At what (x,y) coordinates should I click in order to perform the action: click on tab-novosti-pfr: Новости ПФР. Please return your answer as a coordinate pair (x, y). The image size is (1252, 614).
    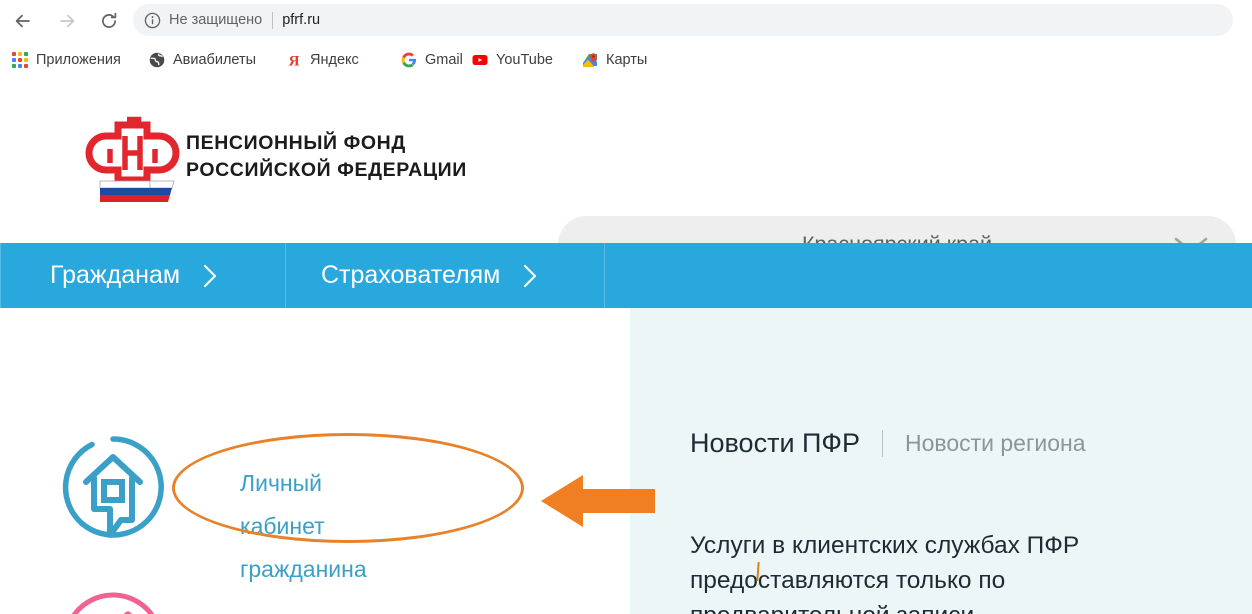
    Looking at the image, I should click on (775, 443).